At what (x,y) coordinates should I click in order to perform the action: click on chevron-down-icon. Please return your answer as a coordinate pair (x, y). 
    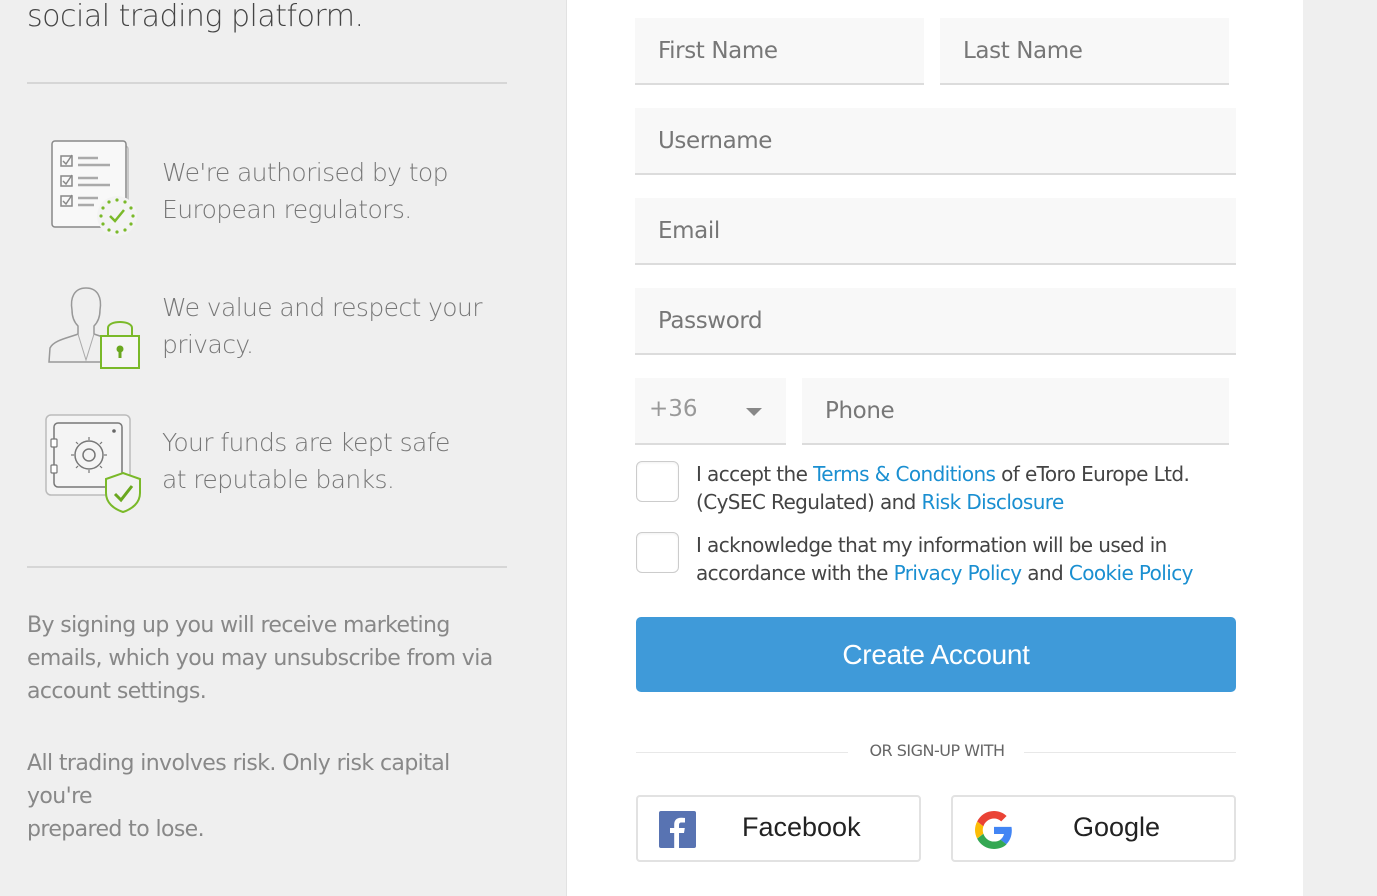
    Looking at the image, I should click on (754, 412).